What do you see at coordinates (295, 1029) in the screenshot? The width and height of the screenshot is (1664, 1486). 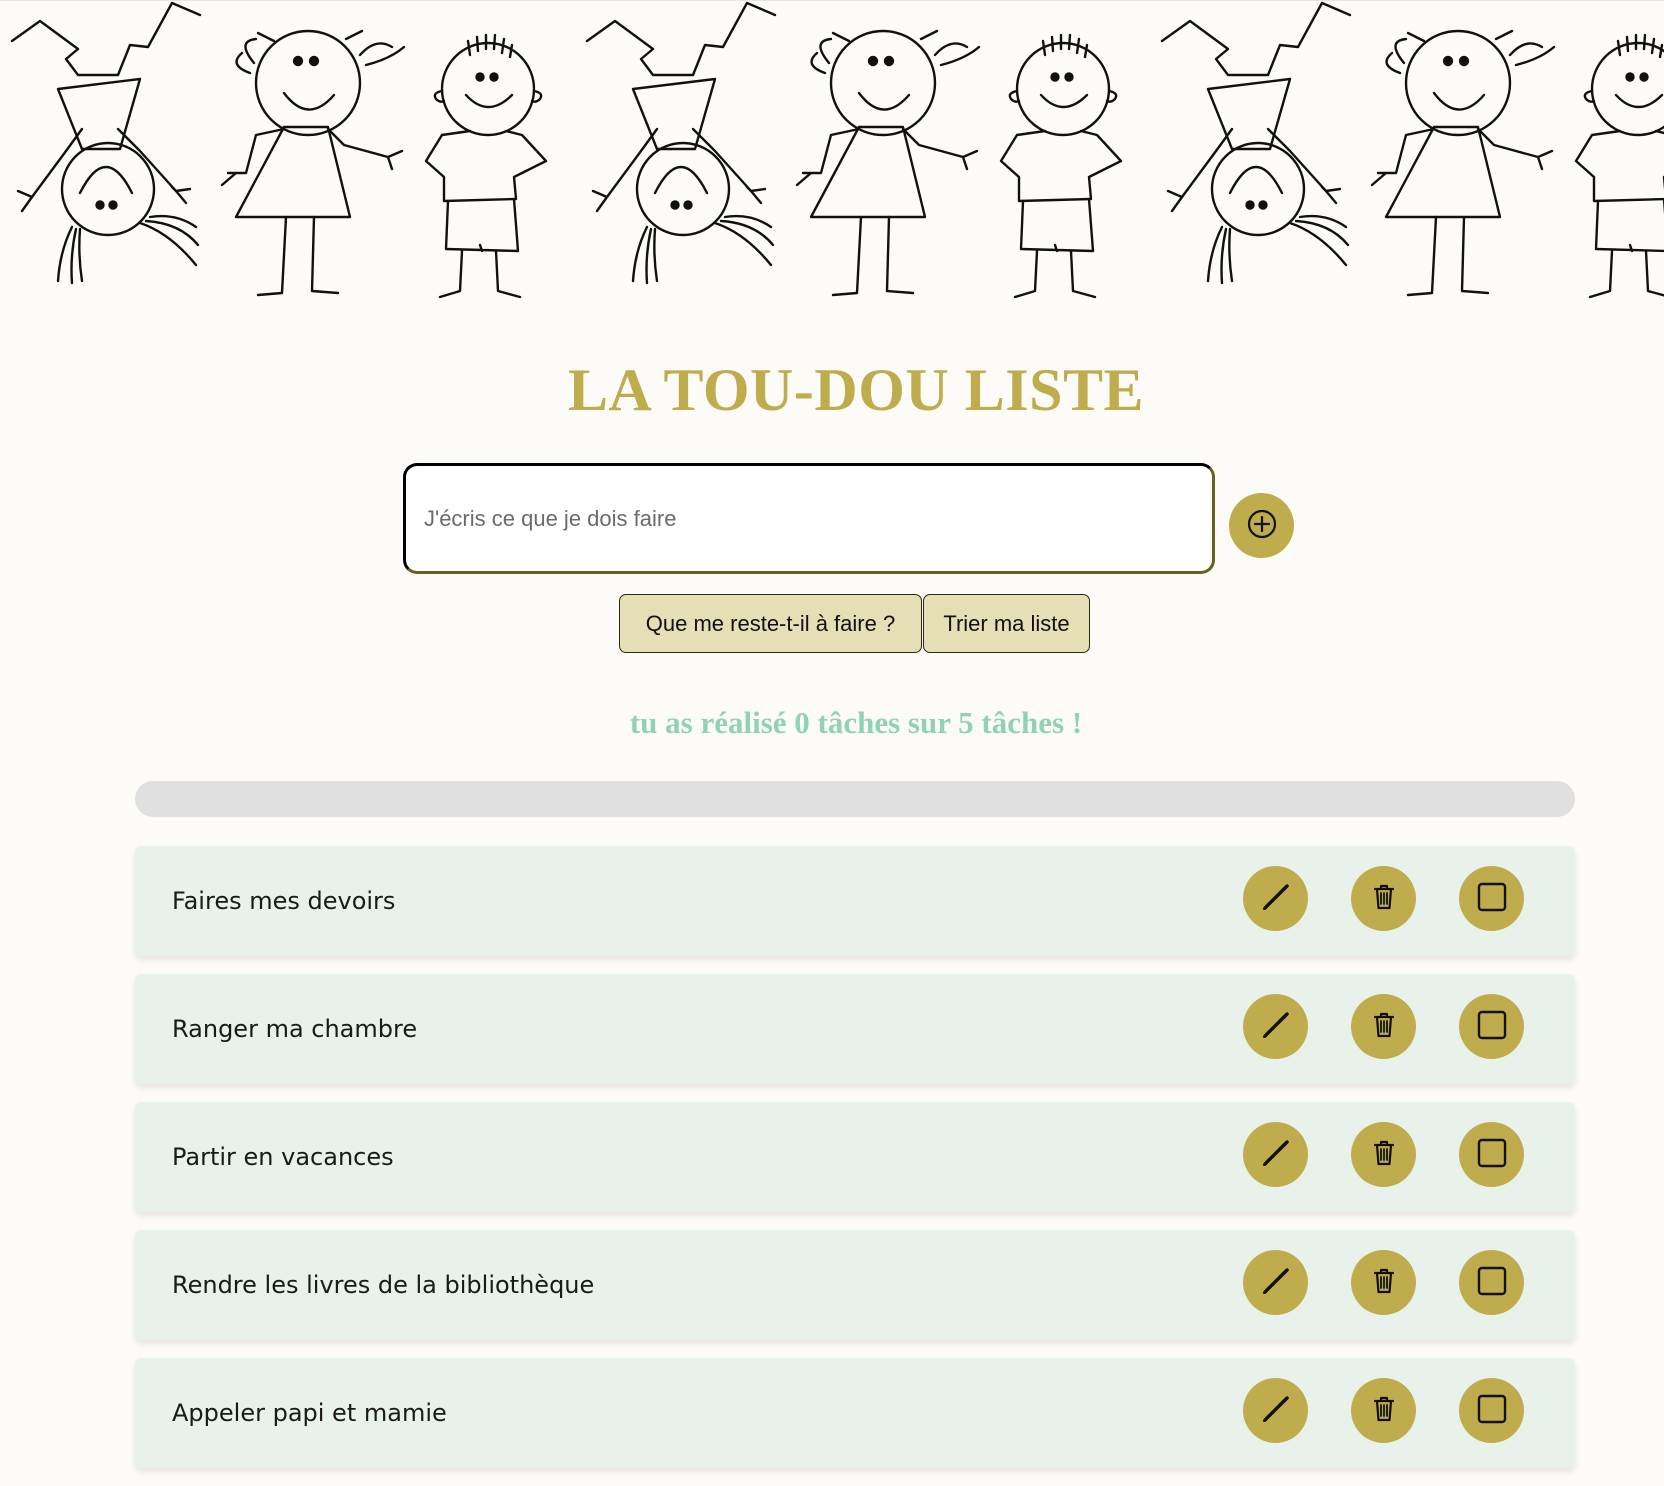 I see `task-label: Ranger ma chambre` at bounding box center [295, 1029].